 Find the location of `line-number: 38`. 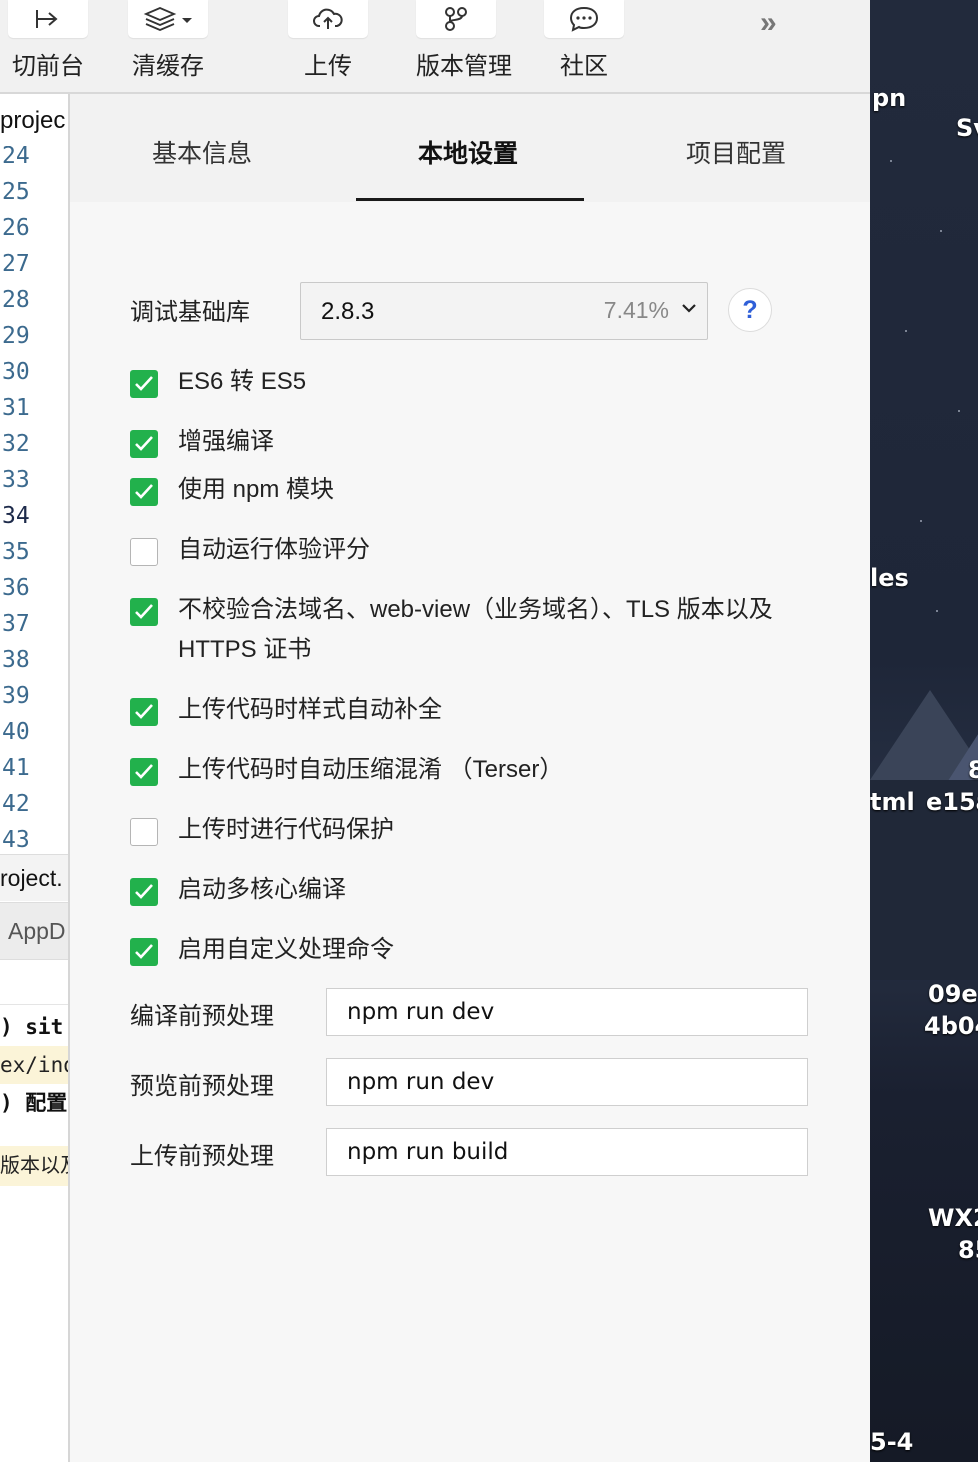

line-number: 38 is located at coordinates (16, 660).